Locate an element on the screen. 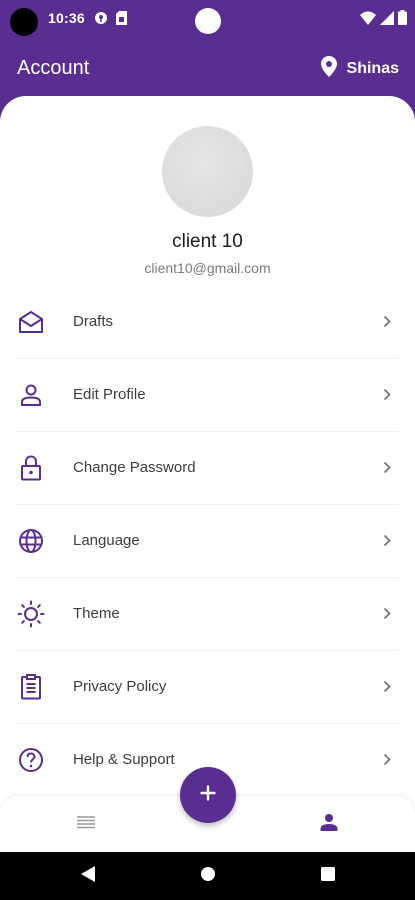 Image resolution: width=415 pixels, height=900 pixels. lock-icon is located at coordinates (31, 468).